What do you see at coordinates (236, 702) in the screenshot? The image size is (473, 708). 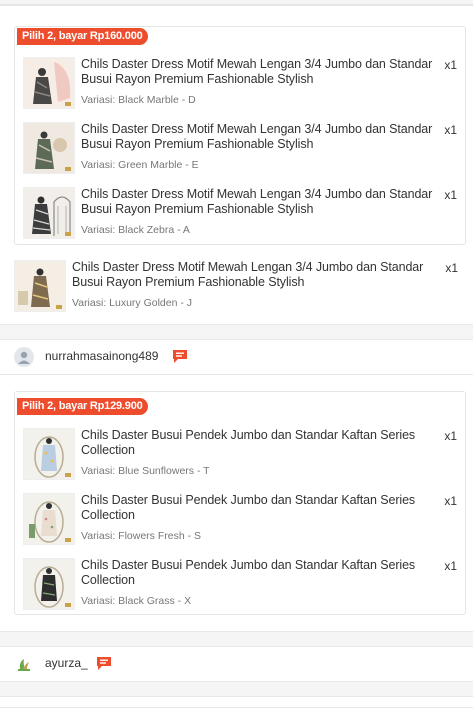 I see `order-card` at bounding box center [236, 702].